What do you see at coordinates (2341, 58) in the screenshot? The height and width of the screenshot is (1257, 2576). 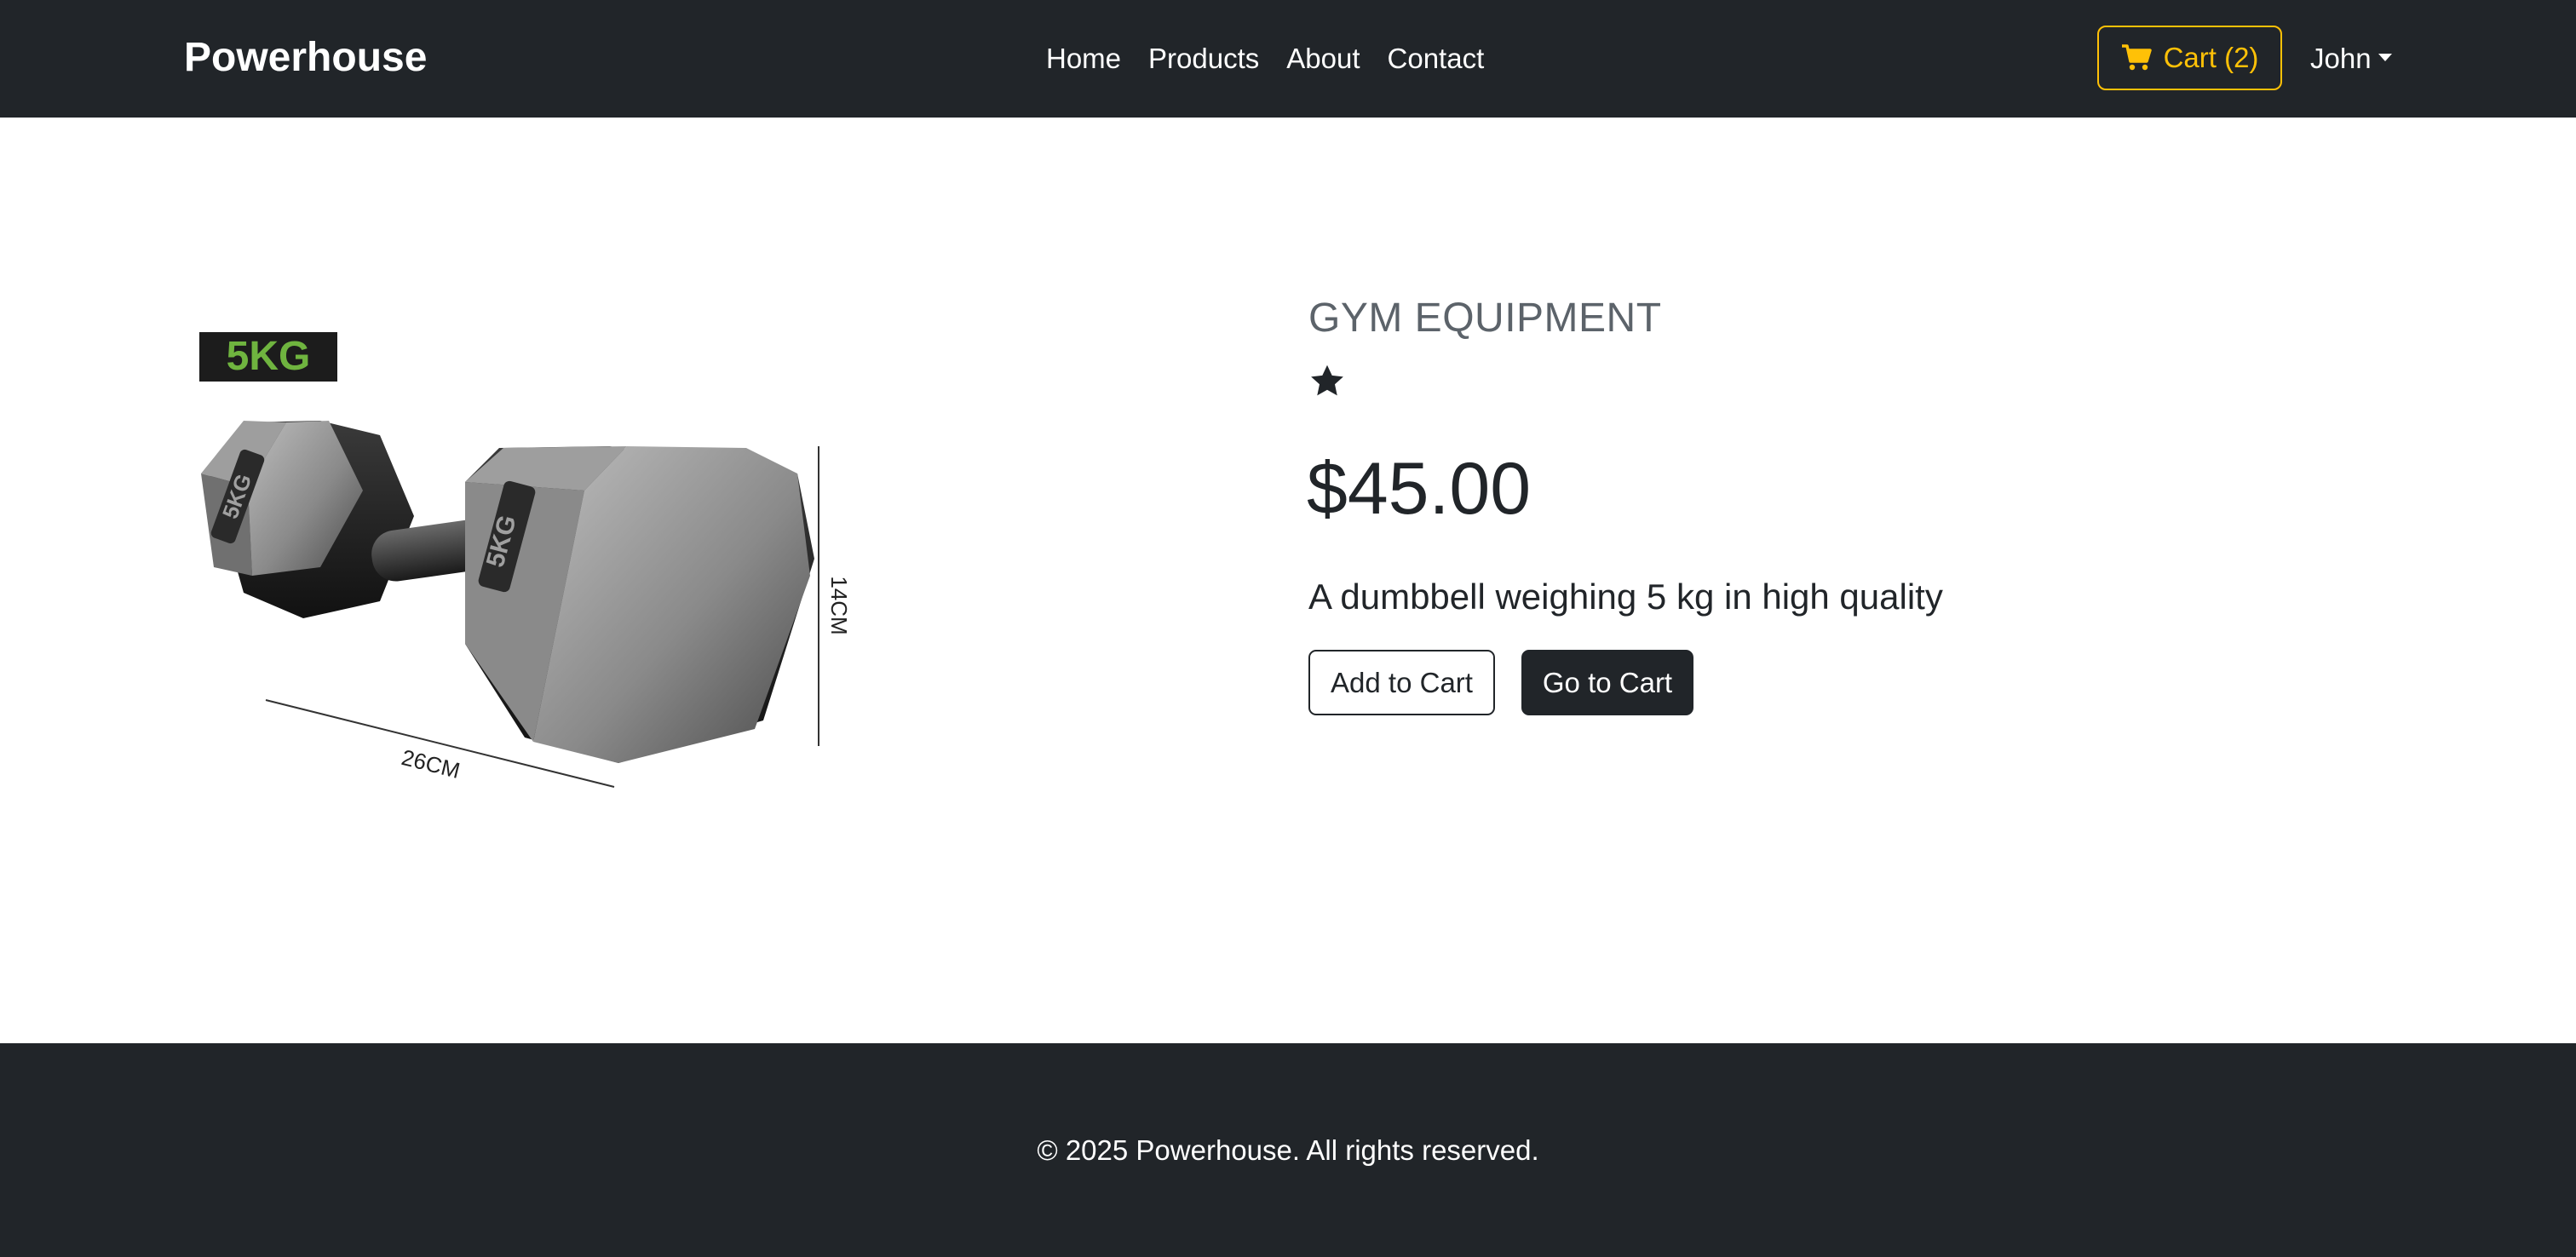 I see `user-name: John` at bounding box center [2341, 58].